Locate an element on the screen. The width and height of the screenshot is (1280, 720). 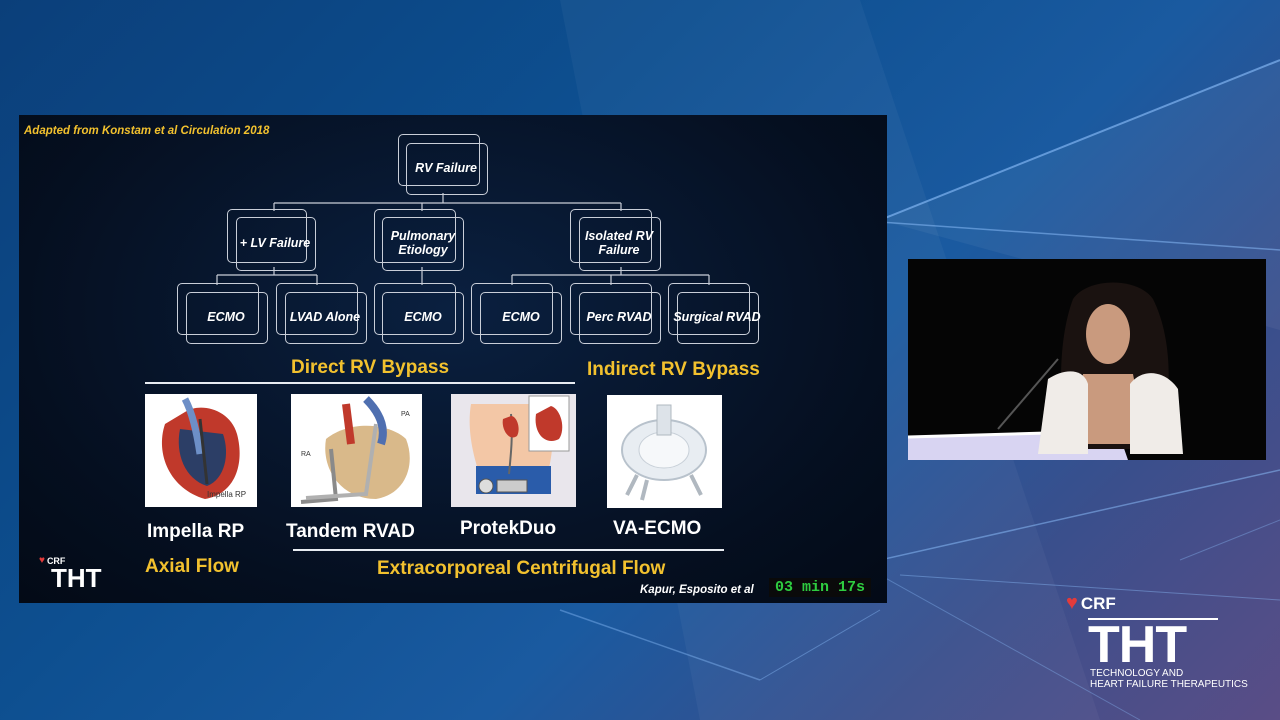
device-name-va-ecmo: VA-ECMO is located at coordinates (657, 528).